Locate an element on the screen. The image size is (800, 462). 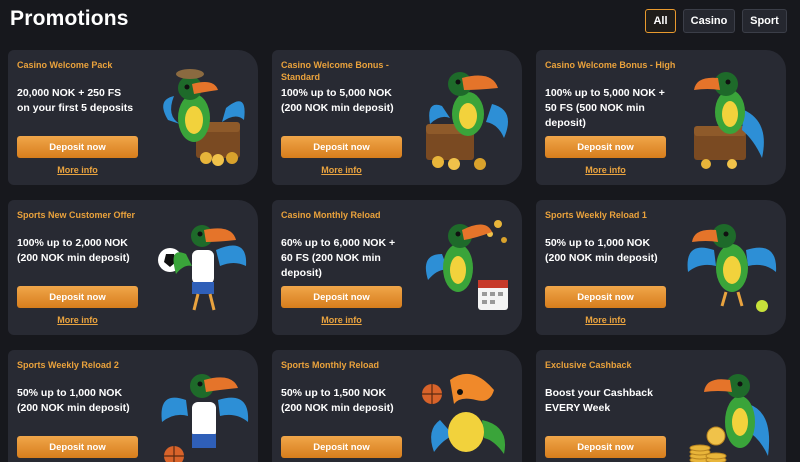
promo-title: Casino Welcome Bonus - Standard is located at coordinates (335, 71).